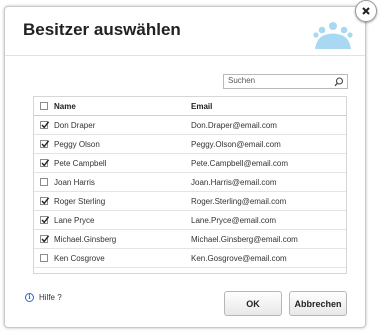  Describe the element at coordinates (333, 35) in the screenshot. I see `people-decoration-icon` at that location.